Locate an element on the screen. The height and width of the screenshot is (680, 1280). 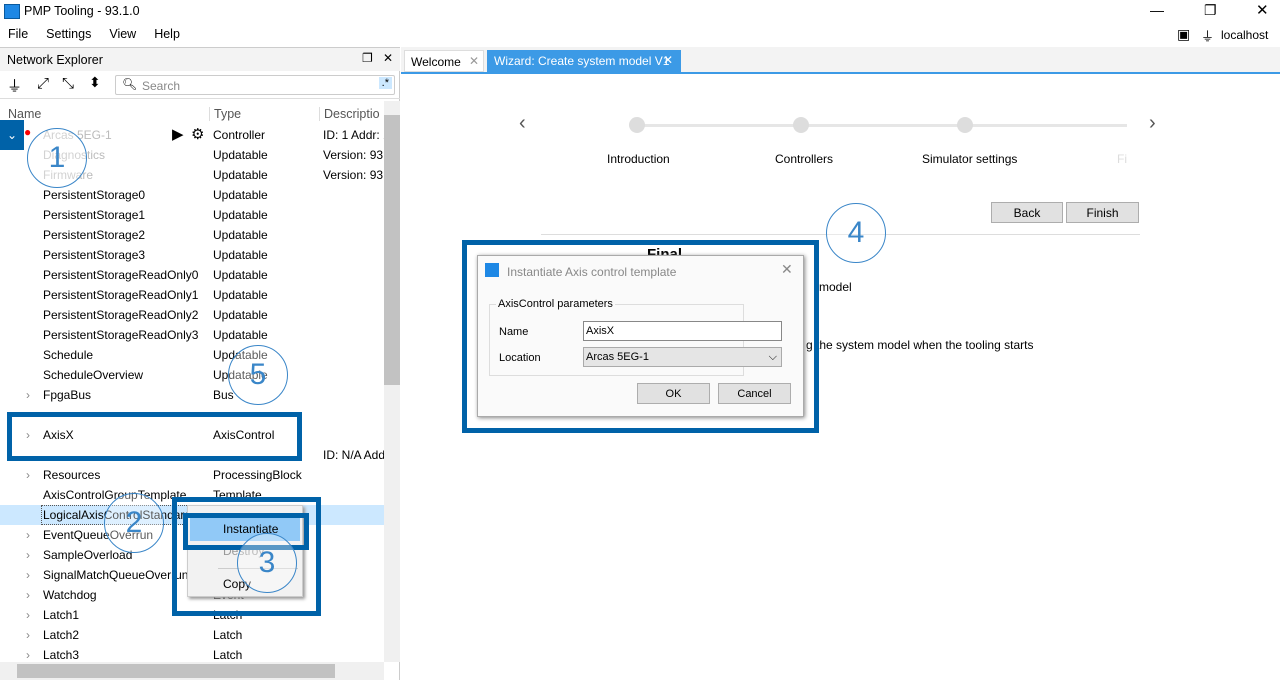
tree-row: PersistentStorageReadOnly1 Updatable is located at coordinates (192, 295).